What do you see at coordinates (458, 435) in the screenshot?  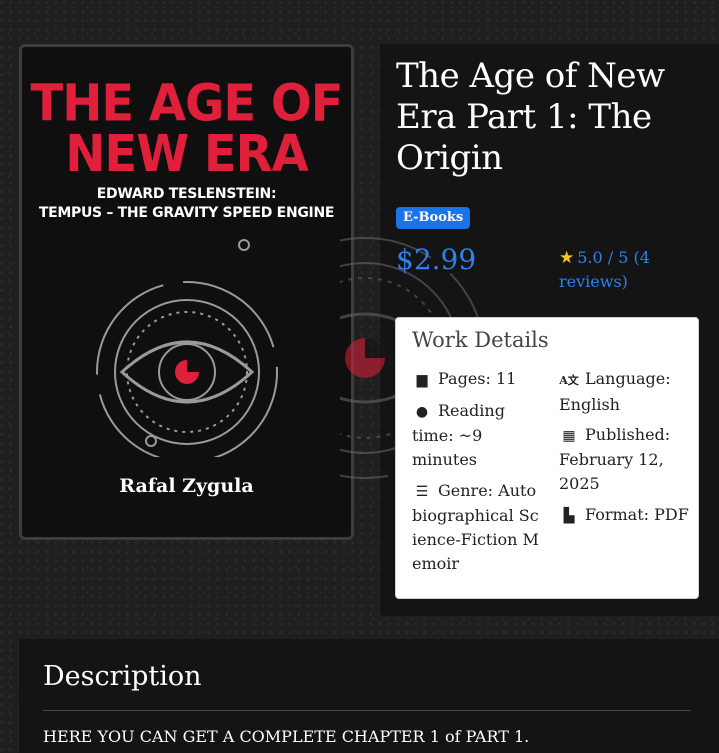 I see `detail-reading-time: ● Reading time: ~9 minutes` at bounding box center [458, 435].